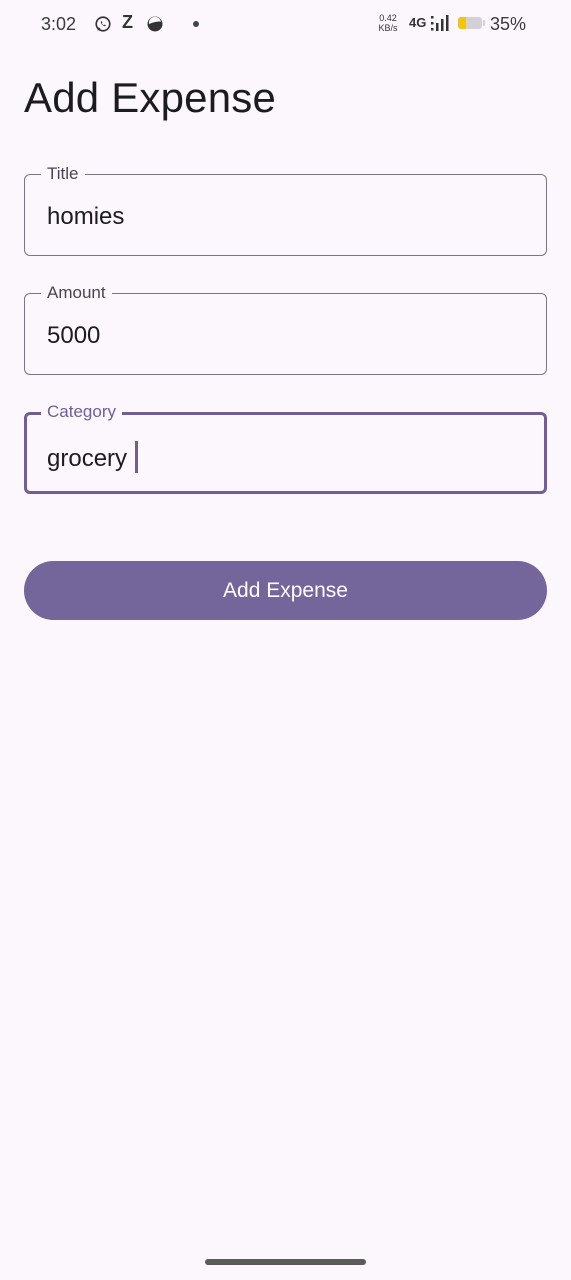 This screenshot has height=1280, width=571. I want to click on amount-field-value: 5000, so click(73, 336).